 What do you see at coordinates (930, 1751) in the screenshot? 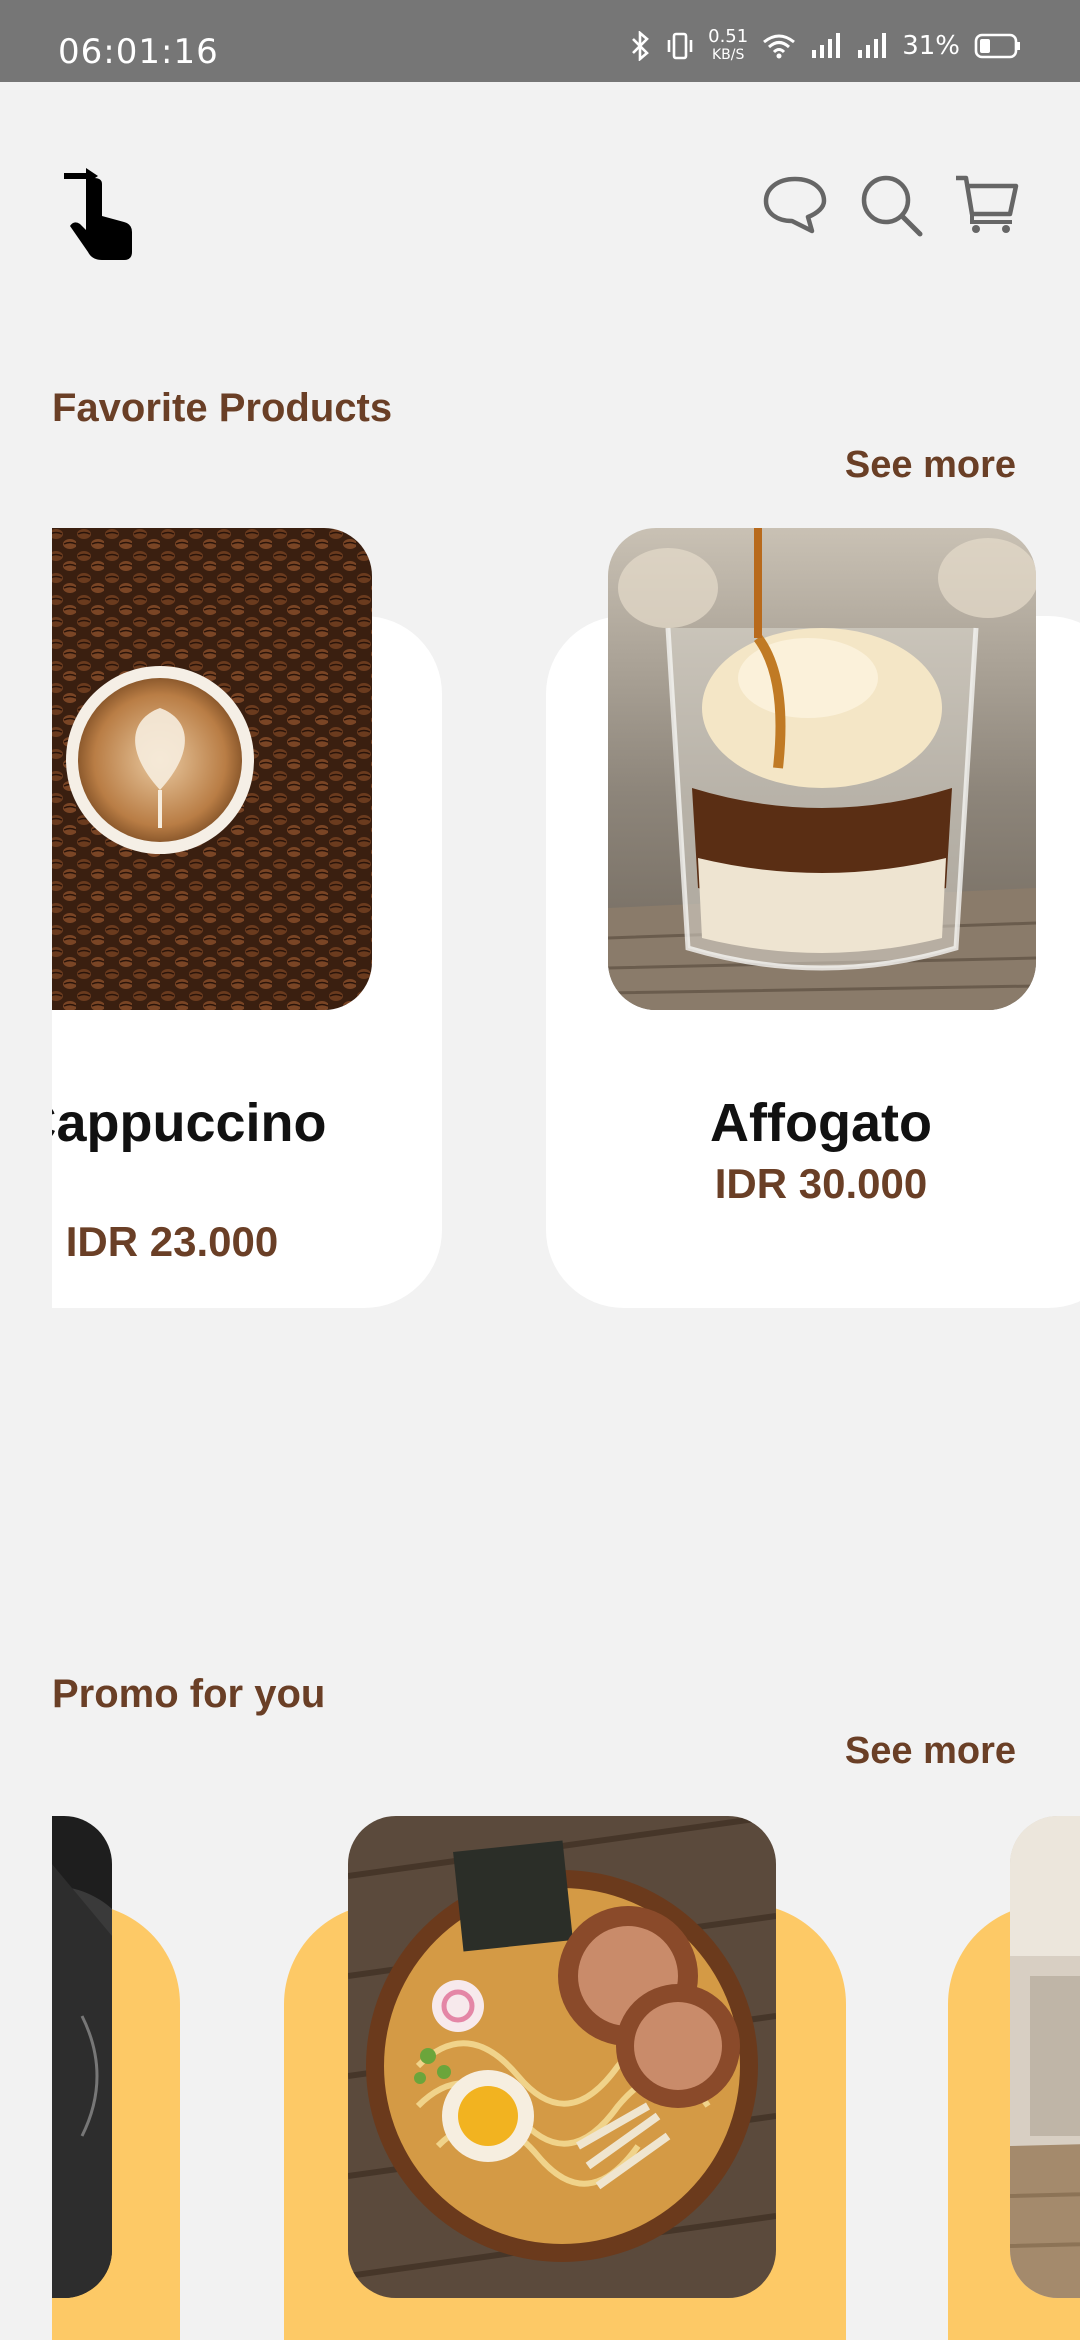
I see `promo-see-more-link: See more` at bounding box center [930, 1751].